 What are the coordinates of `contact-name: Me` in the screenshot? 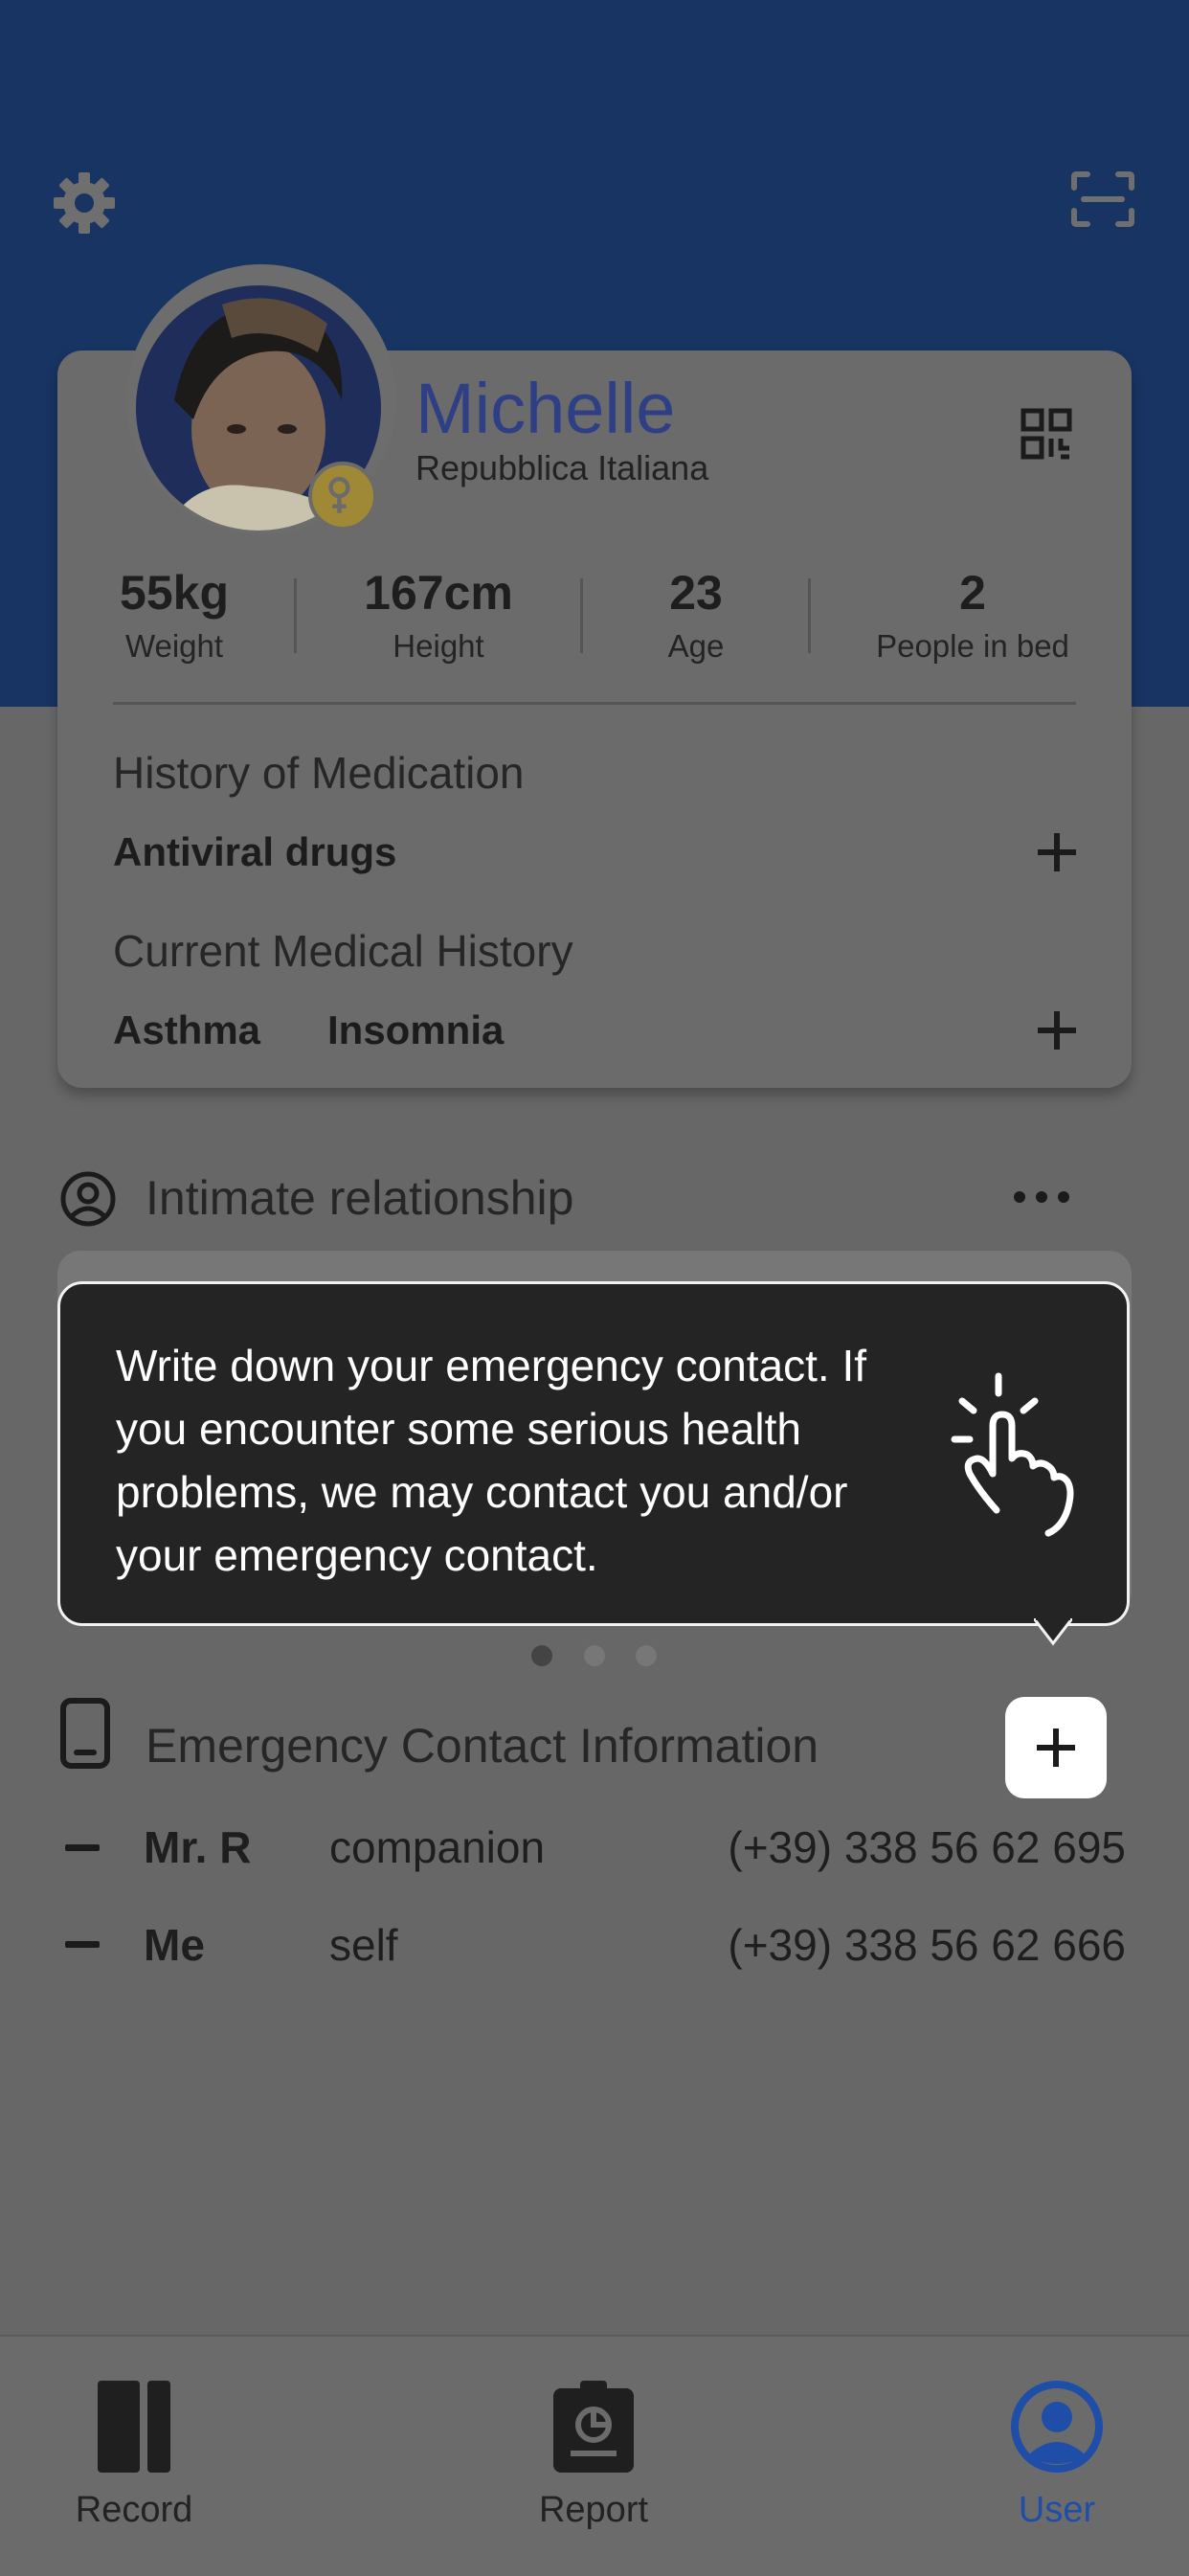 It's located at (174, 1945).